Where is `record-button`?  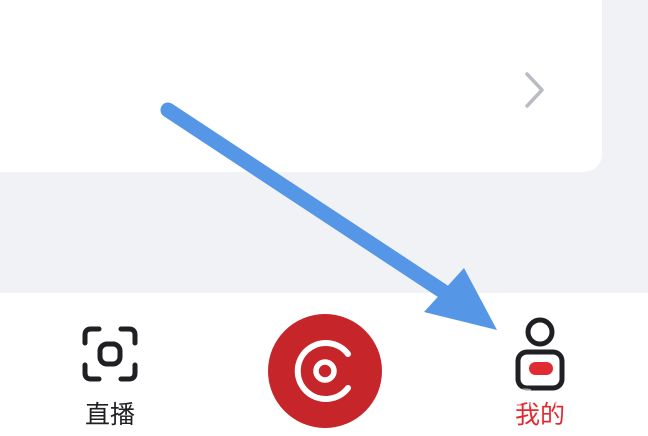
record-button is located at coordinates (325, 371).